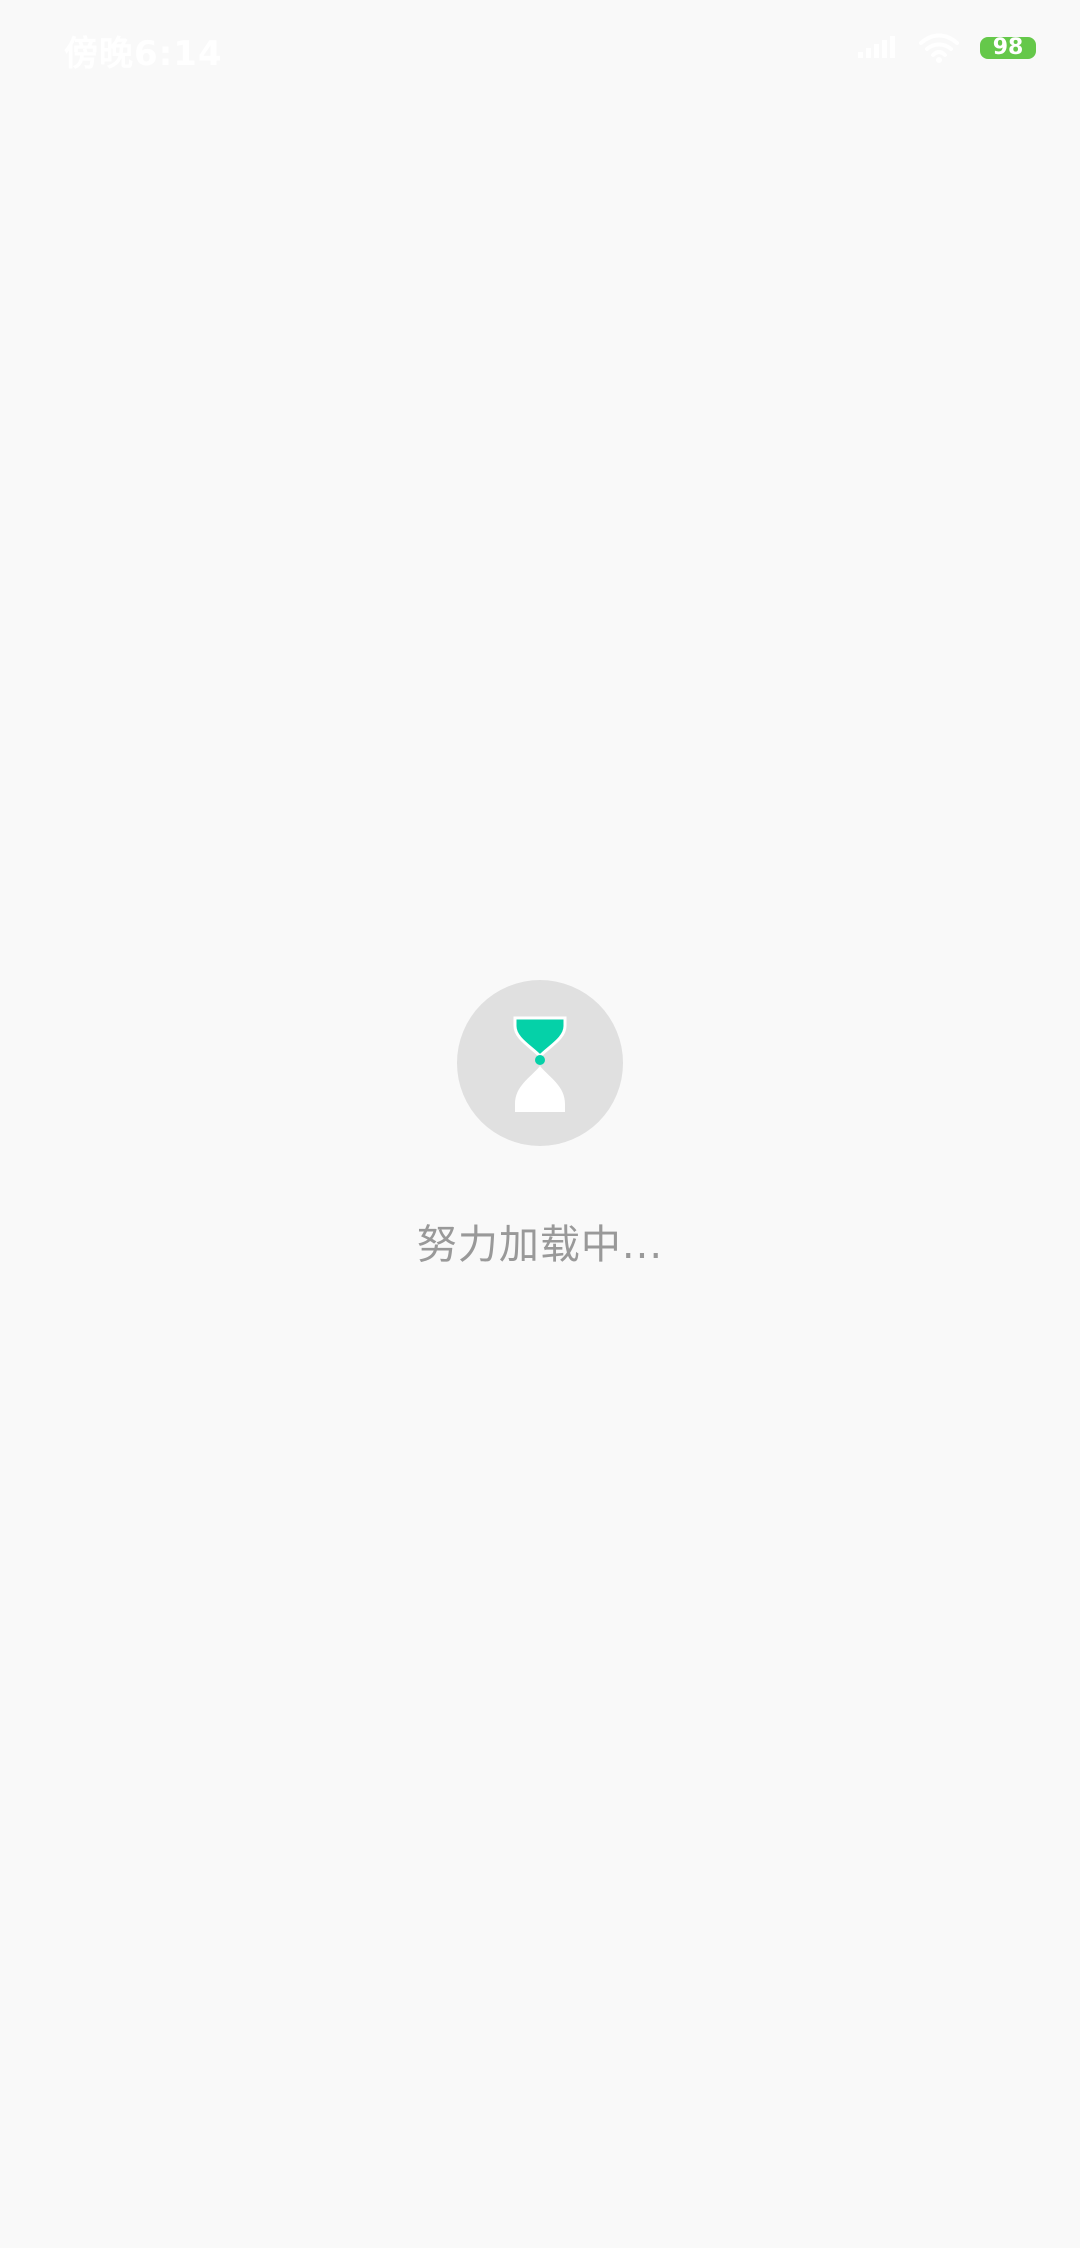 The image size is (1080, 2248). What do you see at coordinates (876, 47) in the screenshot?
I see `signal-icon` at bounding box center [876, 47].